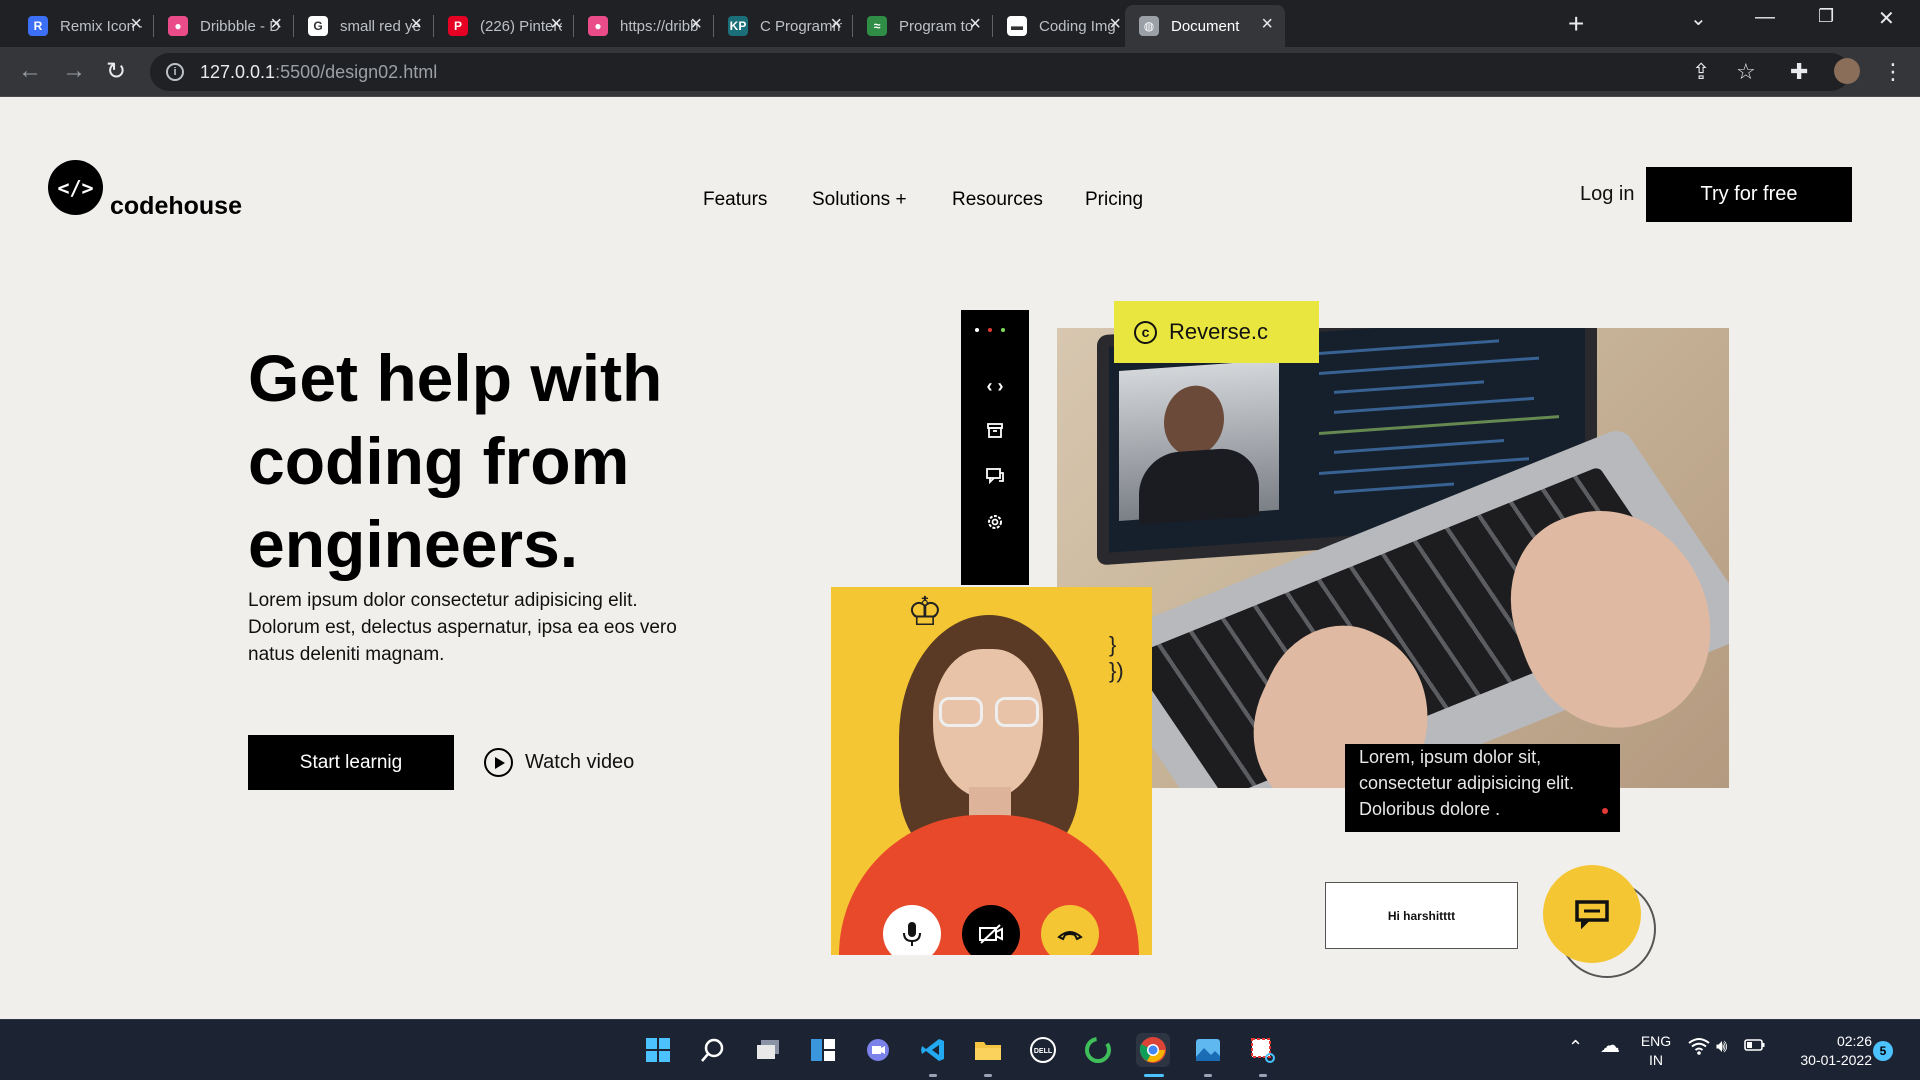 The width and height of the screenshot is (1920, 1080). What do you see at coordinates (1592, 914) in the screenshot?
I see `chat-button` at bounding box center [1592, 914].